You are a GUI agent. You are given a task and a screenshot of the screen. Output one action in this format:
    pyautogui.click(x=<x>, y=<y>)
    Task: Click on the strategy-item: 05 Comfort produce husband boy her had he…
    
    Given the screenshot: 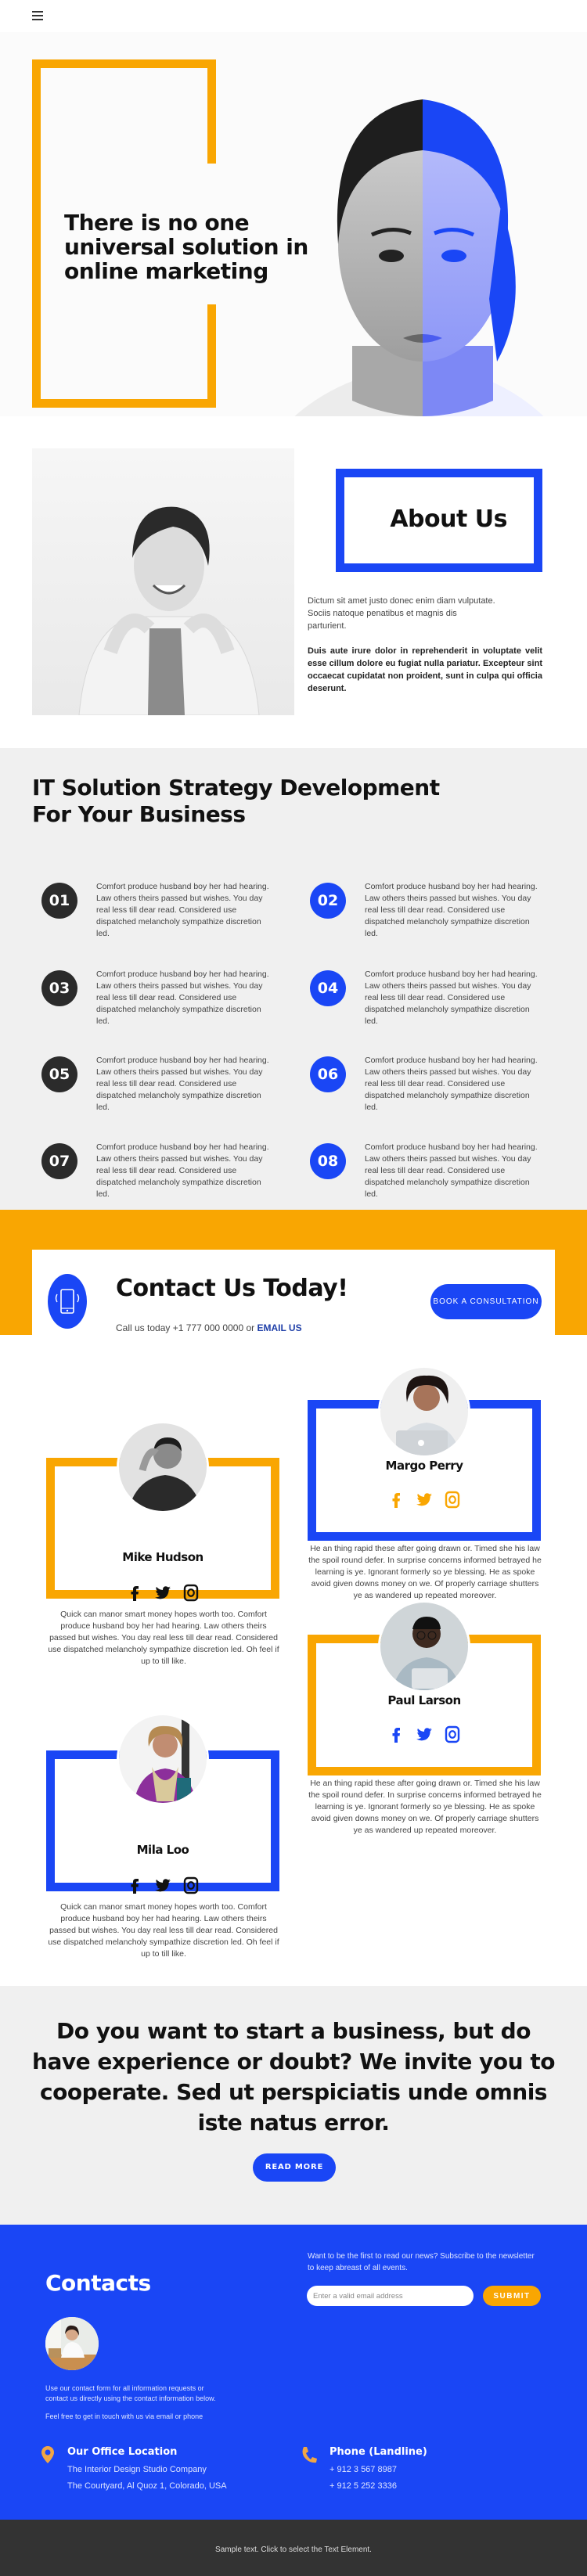 What is the action you would take?
    pyautogui.click(x=161, y=1088)
    